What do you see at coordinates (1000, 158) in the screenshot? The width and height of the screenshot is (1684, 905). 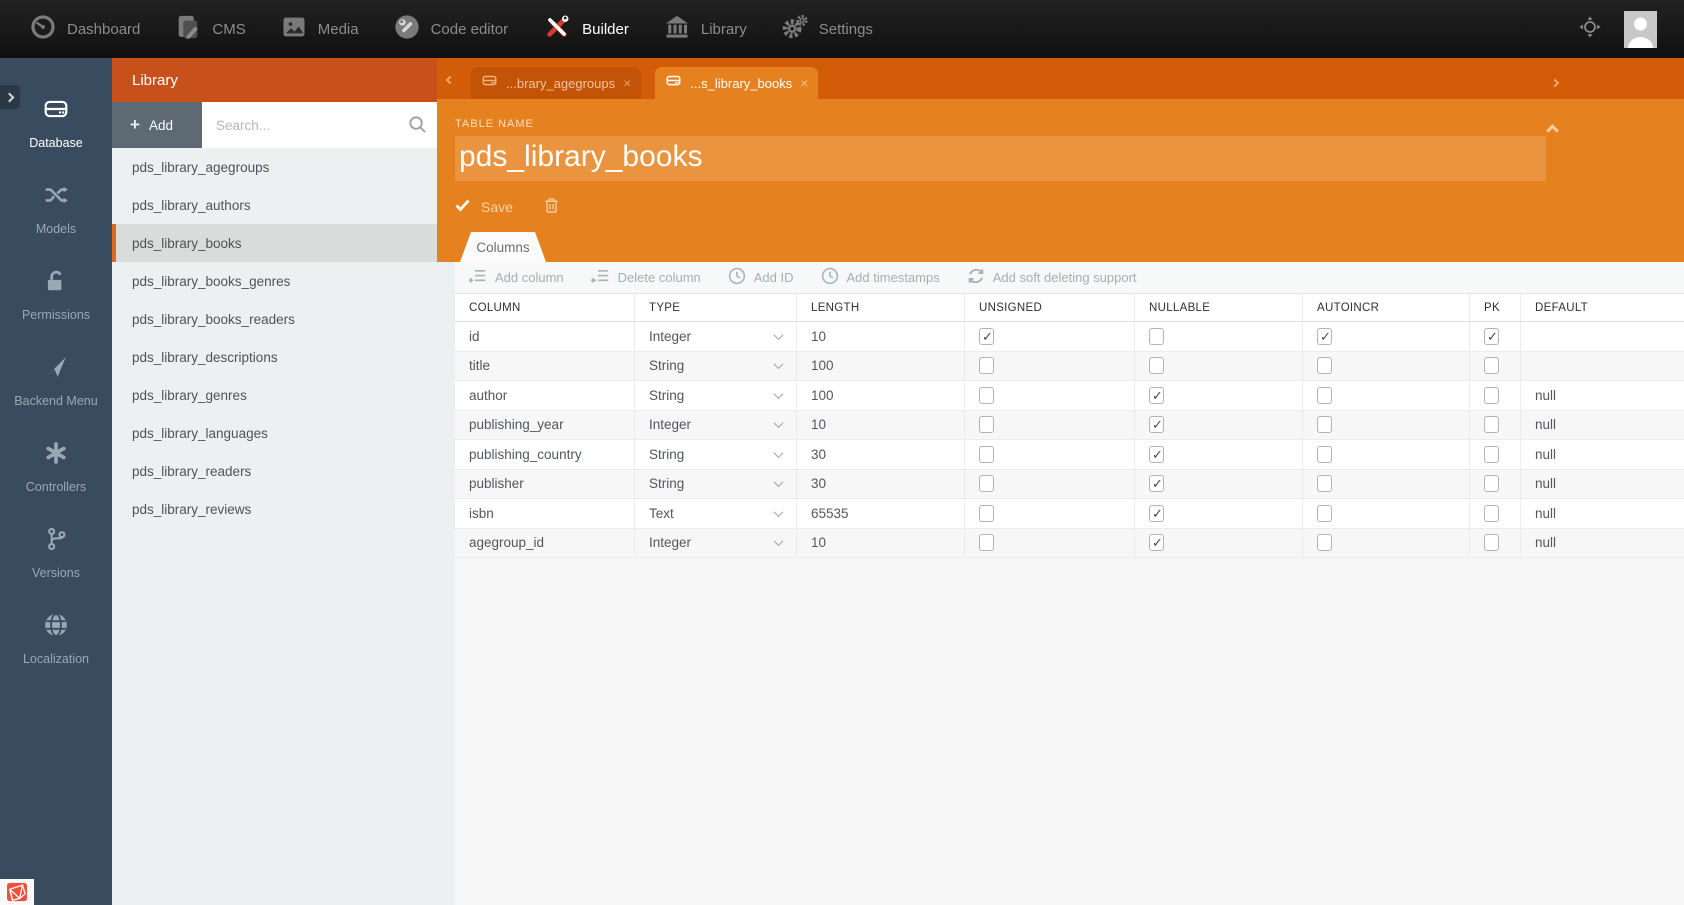 I see `table-name-input` at bounding box center [1000, 158].